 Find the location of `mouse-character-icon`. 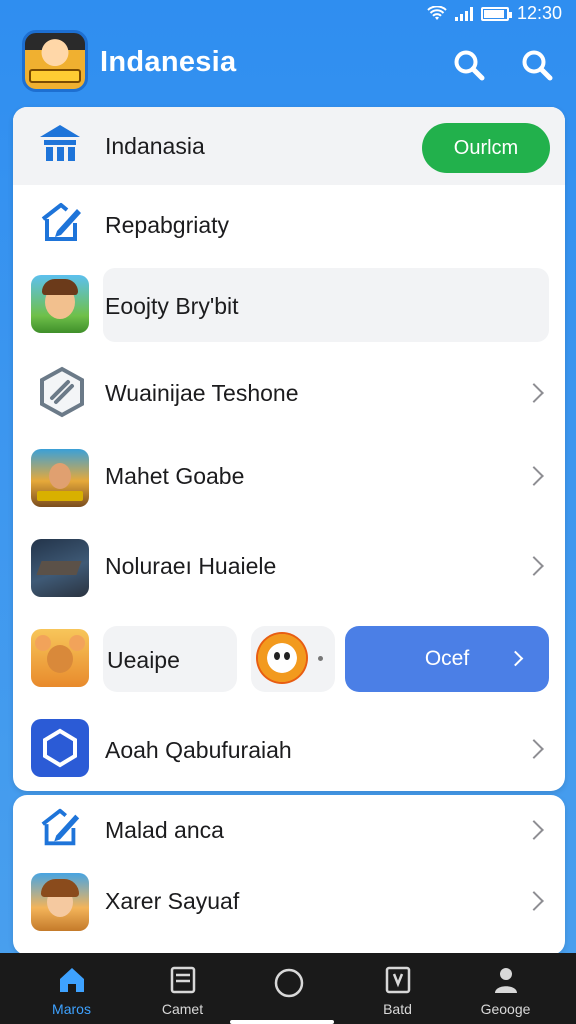

mouse-character-icon is located at coordinates (60, 658).